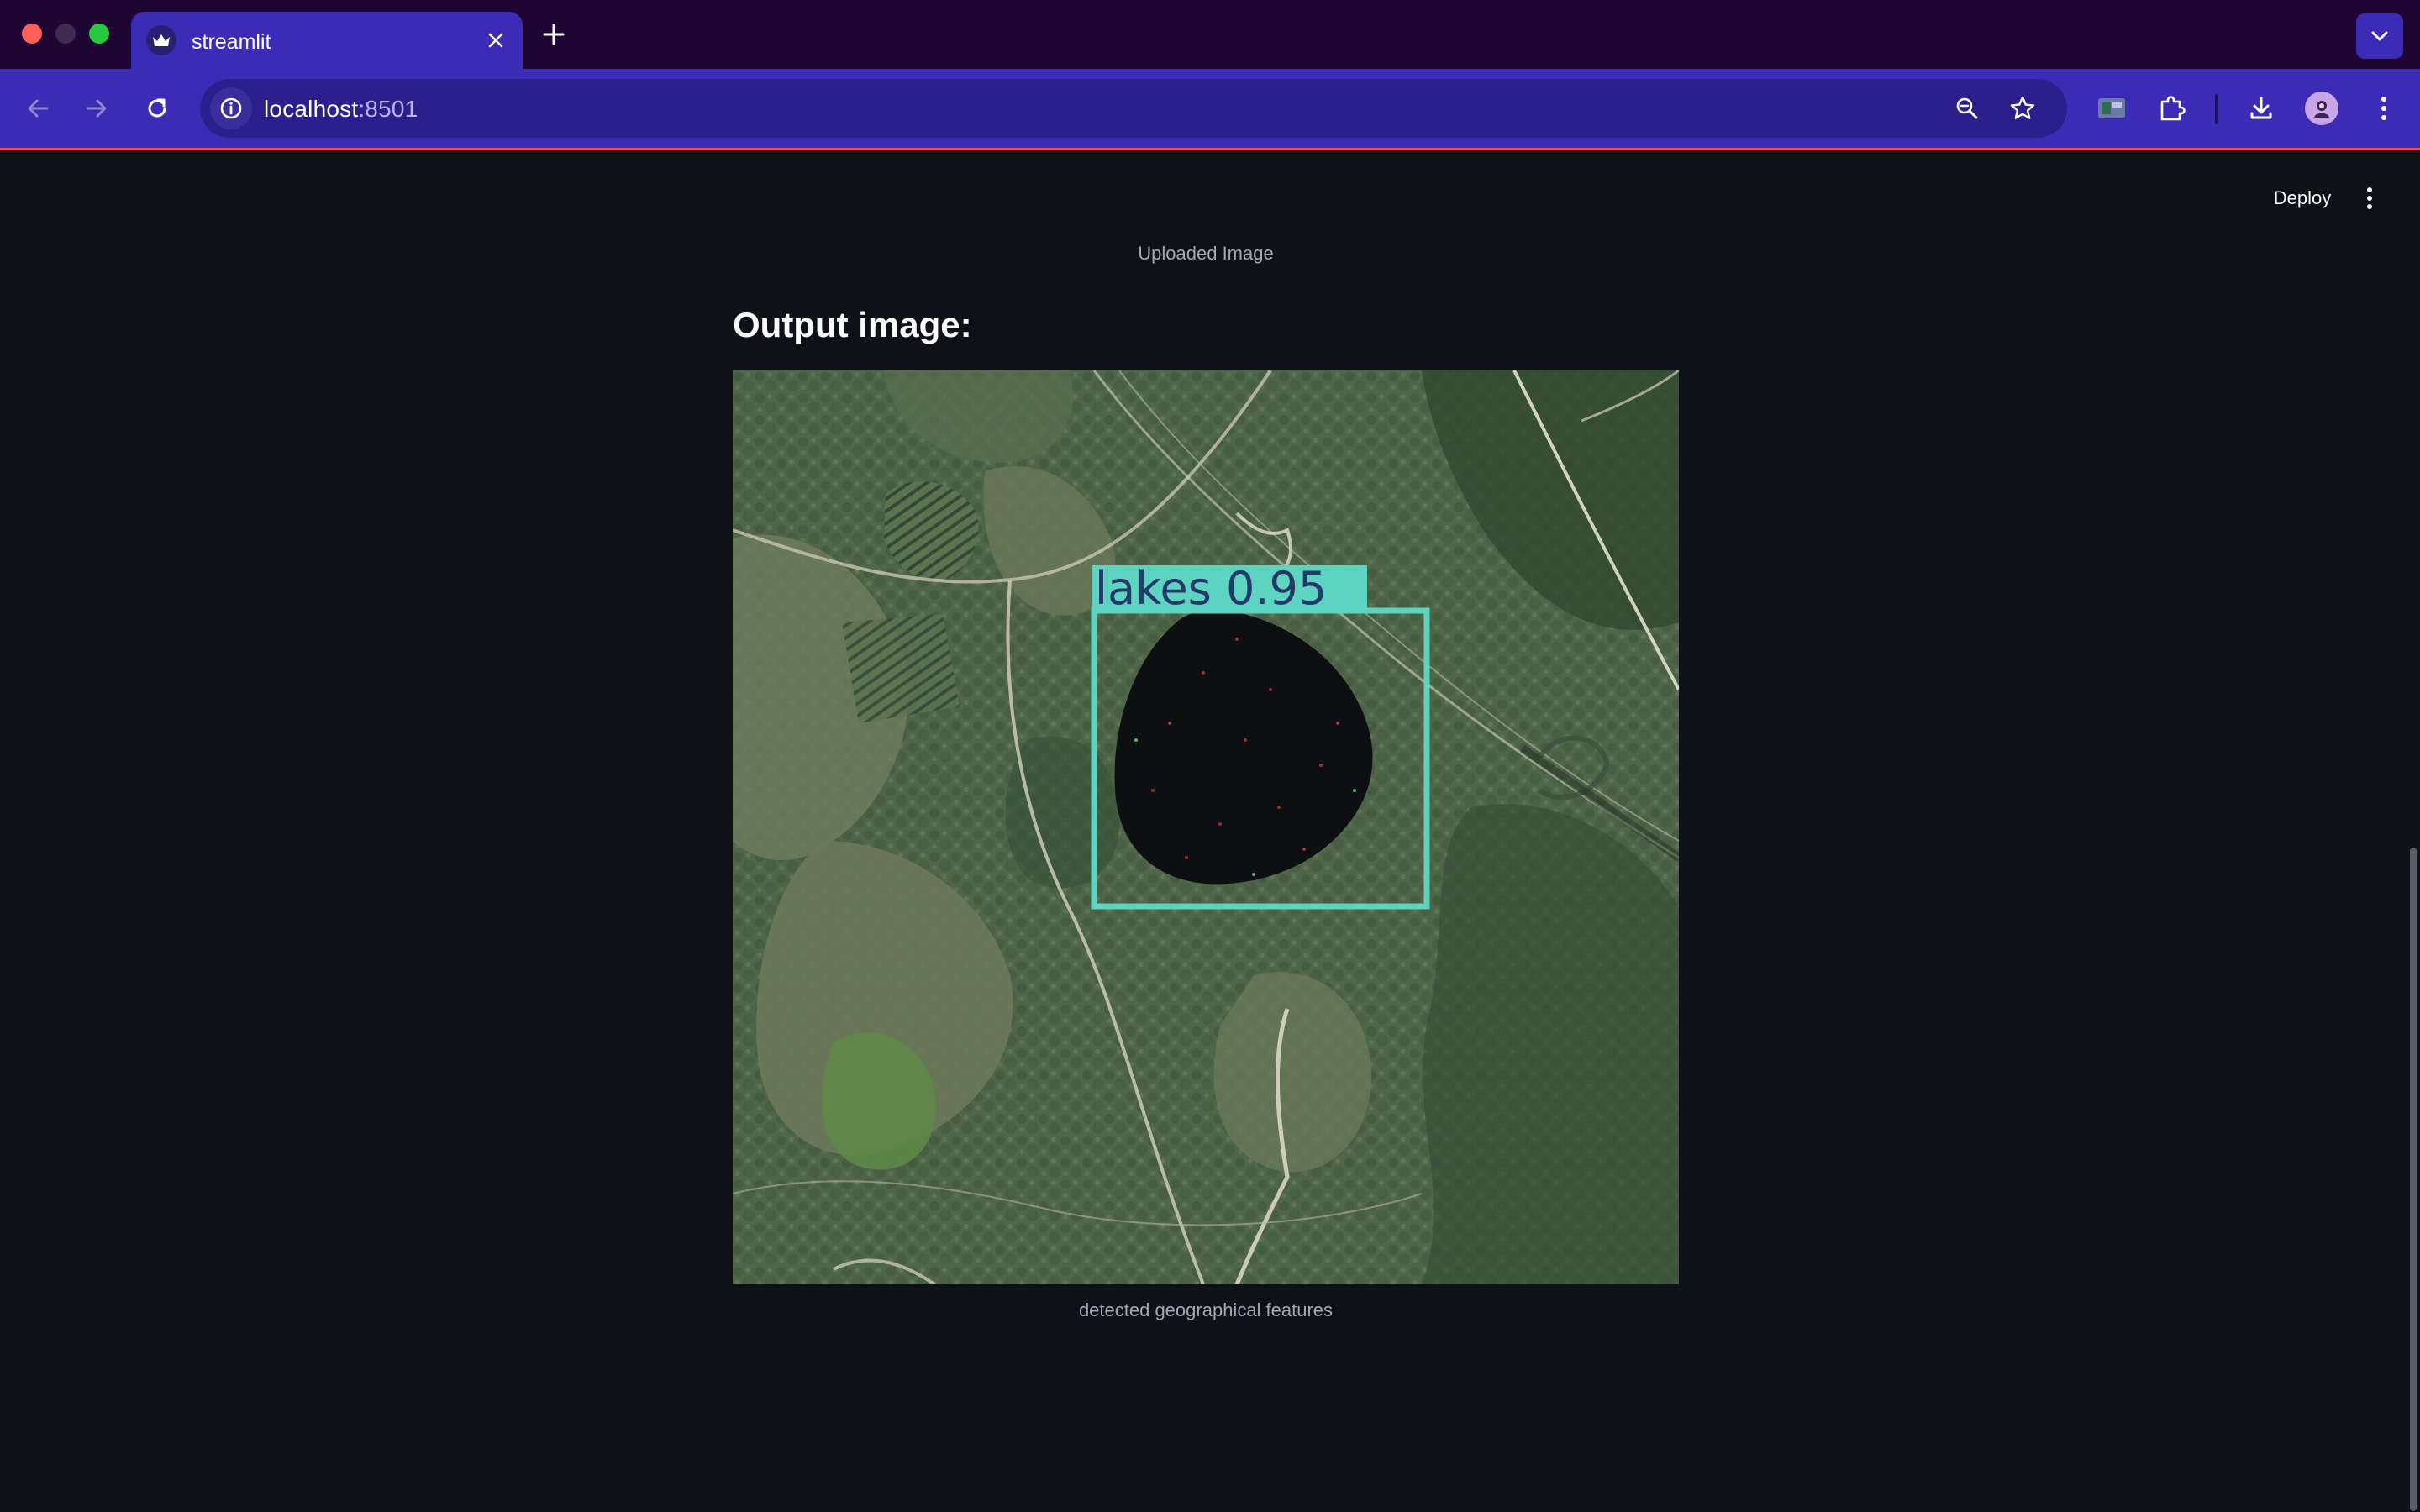  Describe the element at coordinates (554, 34) in the screenshot. I see `new-tab-plus-icon` at that location.